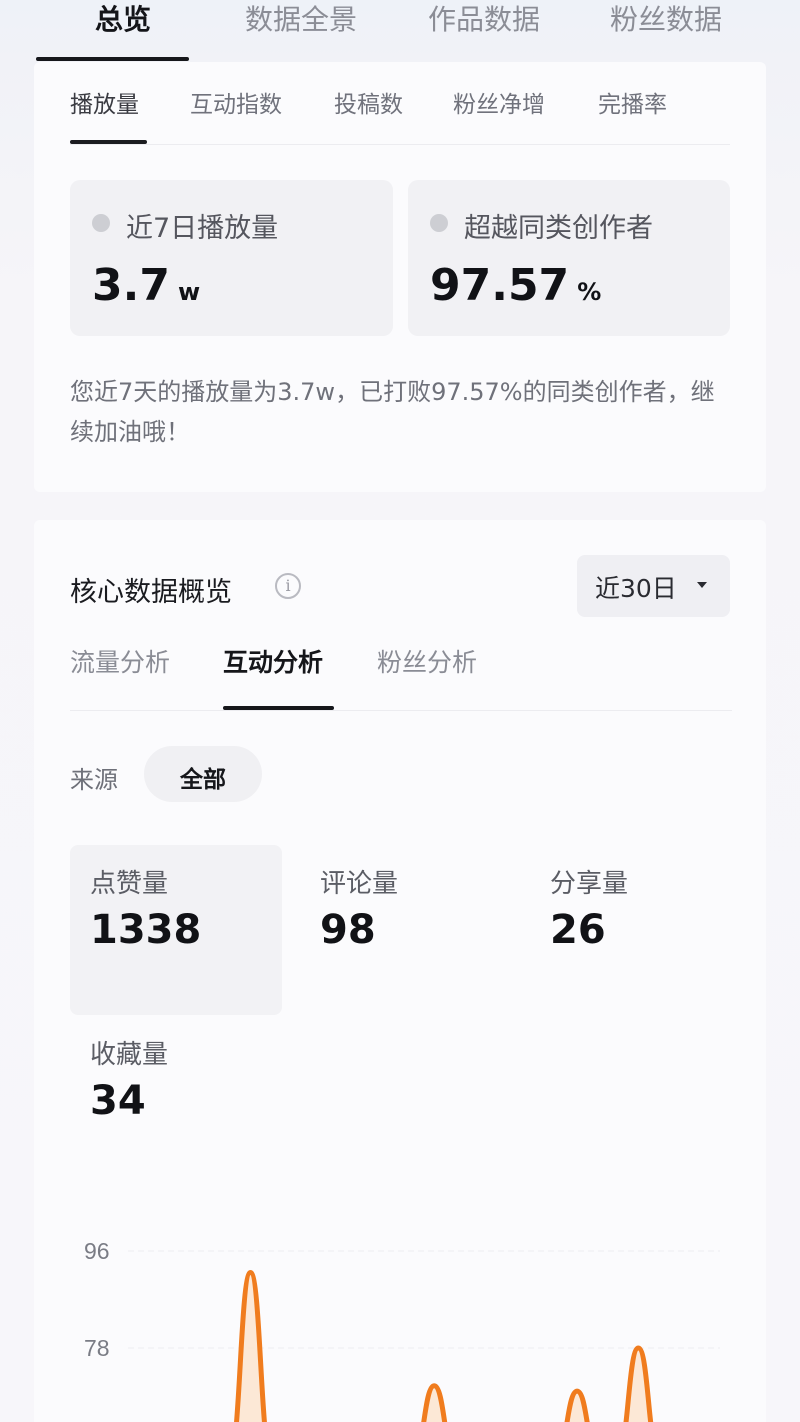 This screenshot has width=800, height=1422. Describe the element at coordinates (202, 228) in the screenshot. I see `stat-label: 近7日播放量` at that location.